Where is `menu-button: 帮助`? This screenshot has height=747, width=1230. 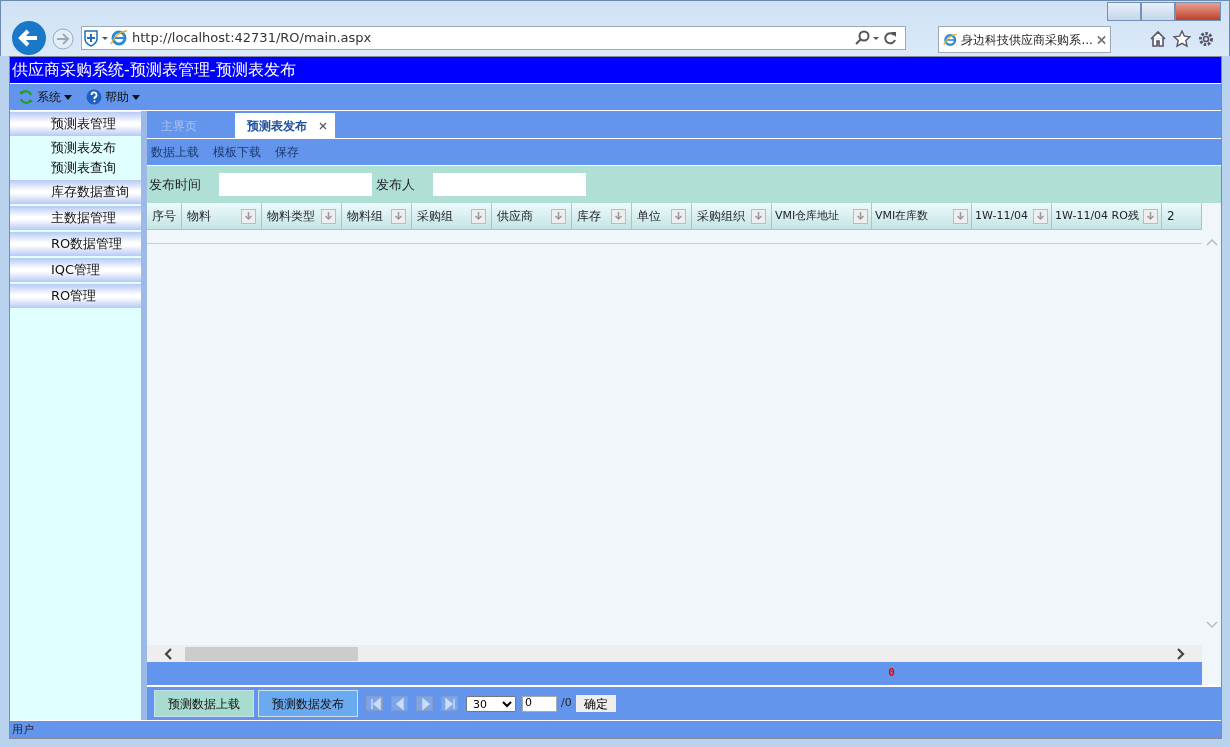 menu-button: 帮助 is located at coordinates (113, 97).